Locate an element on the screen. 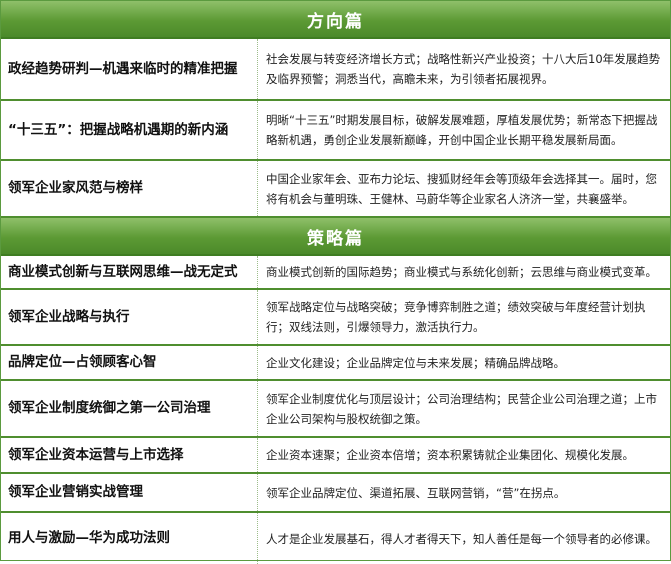  topic-cell: 品牌定位—占领顾客心智 is located at coordinates (82, 362).